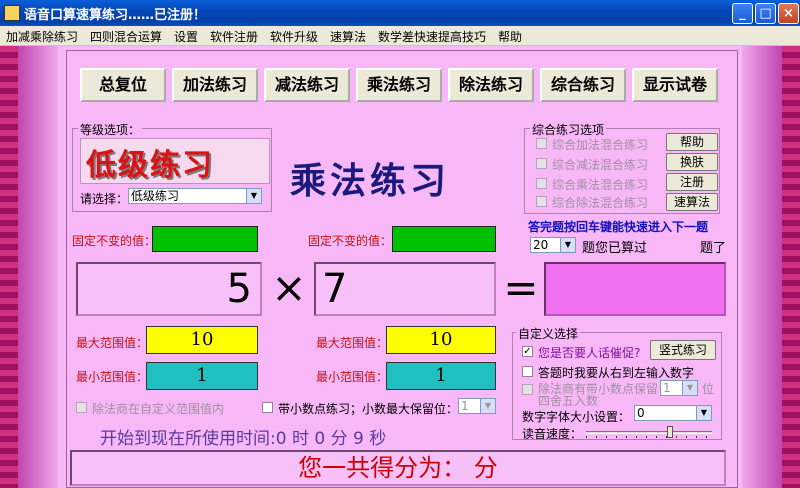 The width and height of the screenshot is (800, 488). Describe the element at coordinates (708, 389) in the screenshot. I see `div-decimal-unit: 位` at that location.